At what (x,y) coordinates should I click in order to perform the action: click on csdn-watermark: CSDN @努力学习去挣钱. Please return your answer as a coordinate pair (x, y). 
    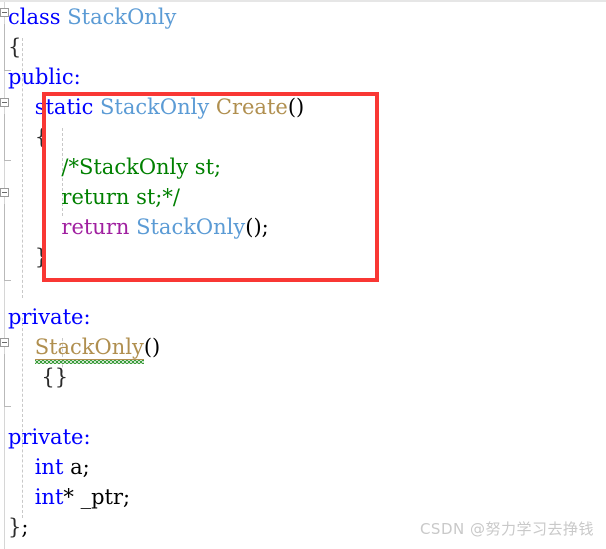
    Looking at the image, I should click on (506, 529).